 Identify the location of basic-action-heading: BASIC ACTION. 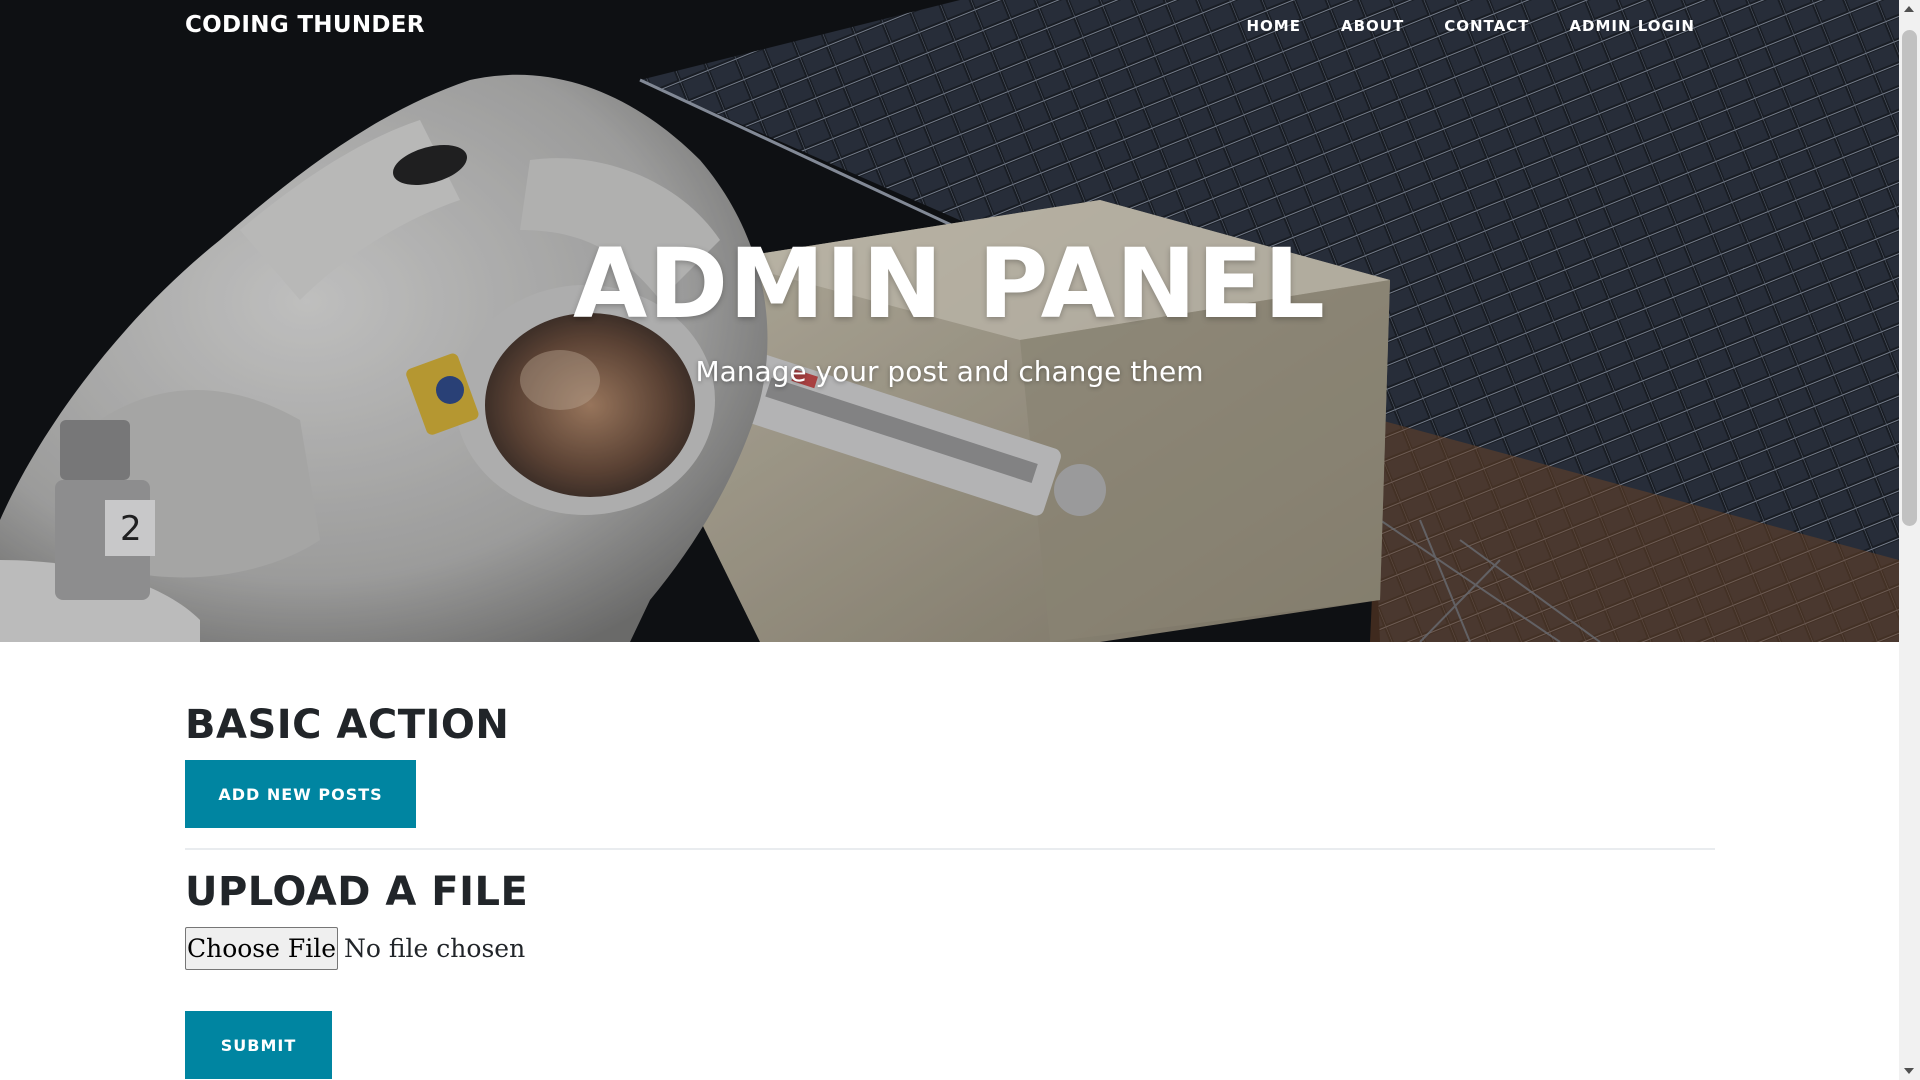
(347, 725).